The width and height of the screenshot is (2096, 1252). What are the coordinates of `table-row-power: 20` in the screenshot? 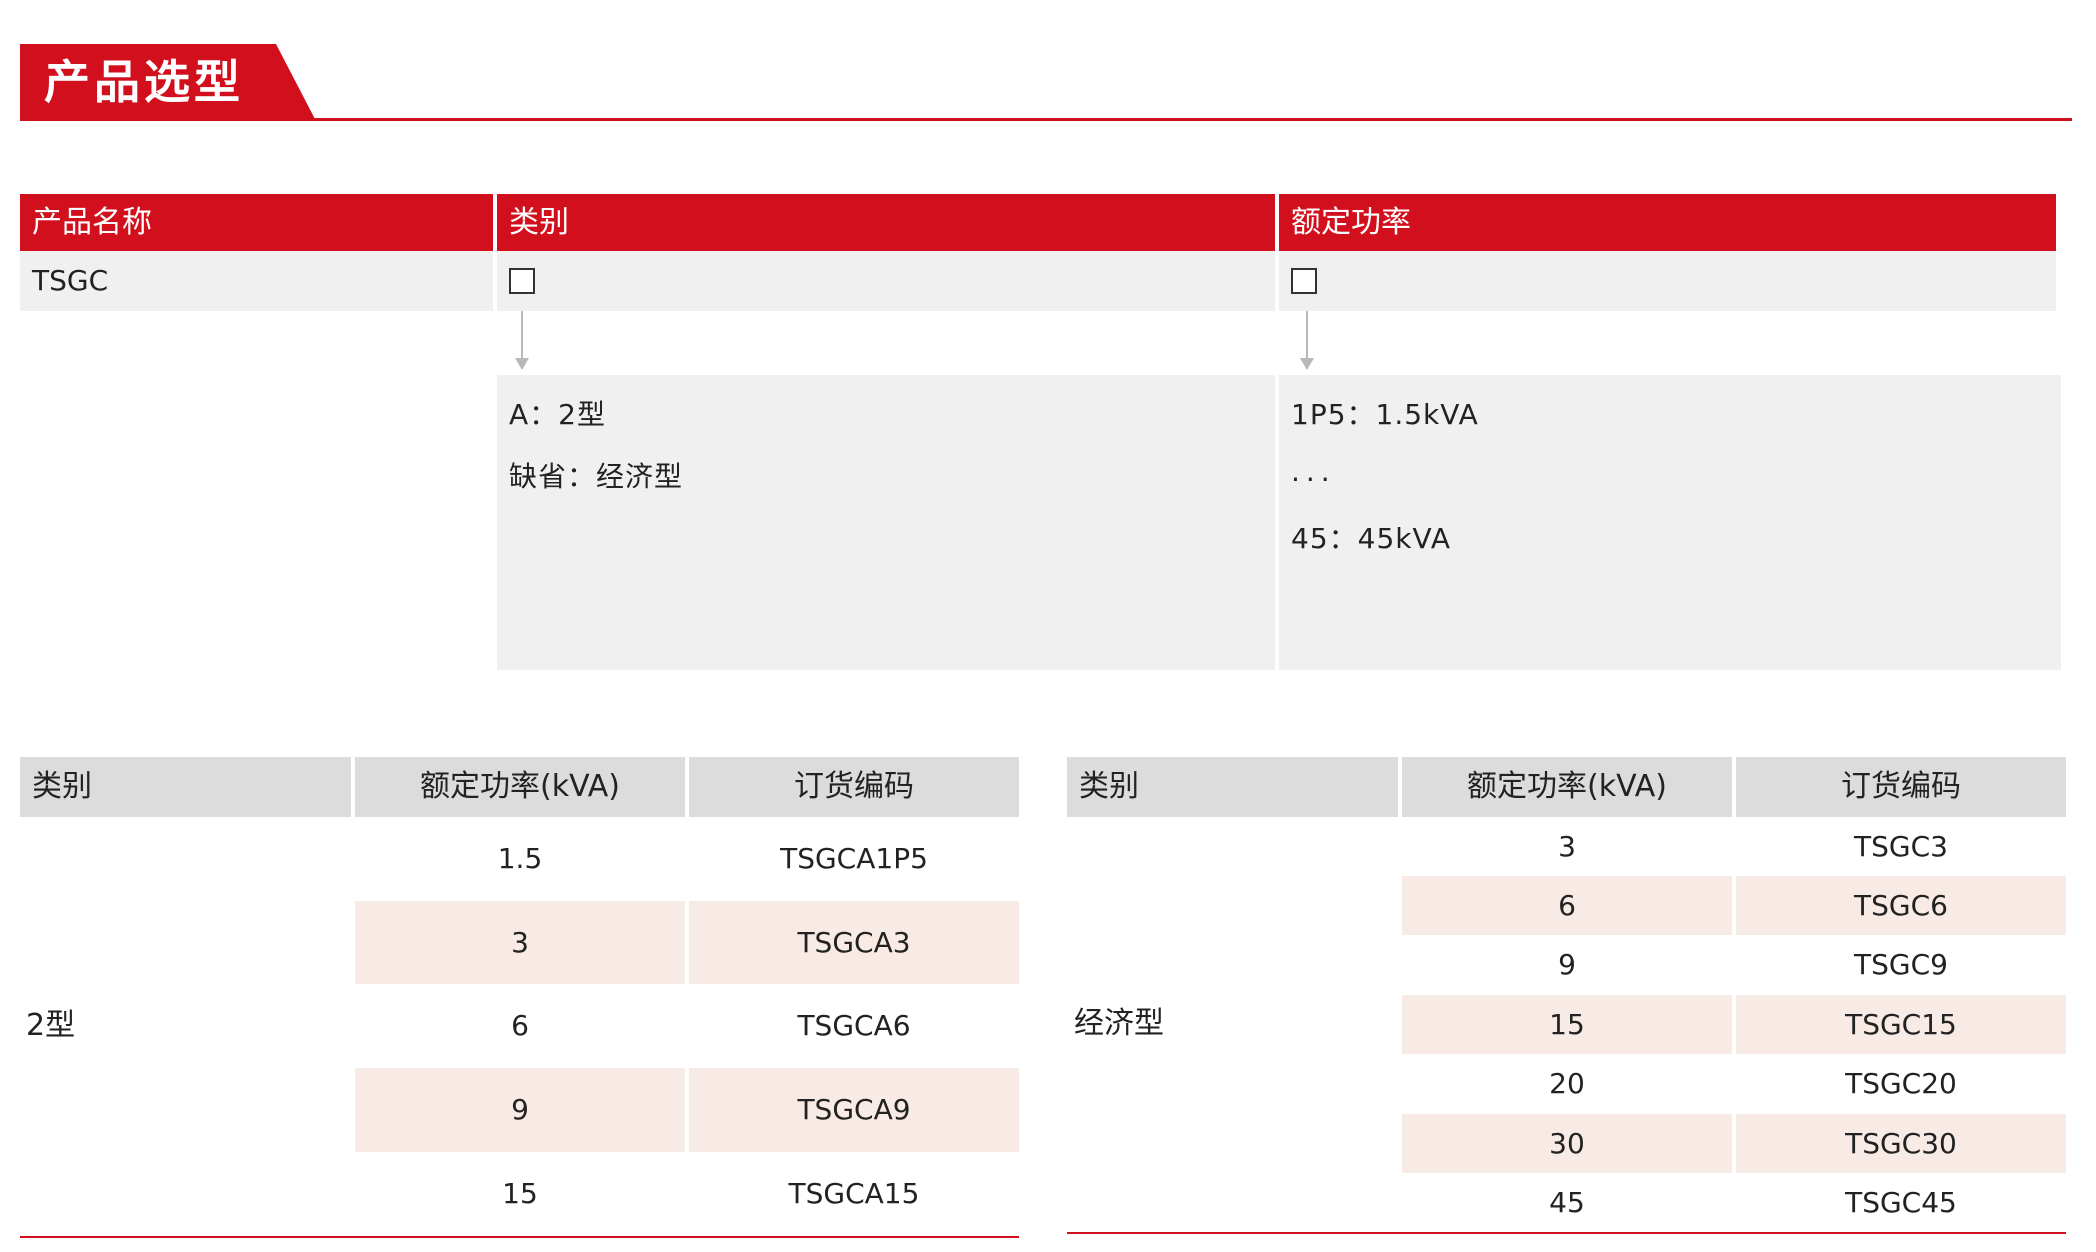 It's located at (1567, 1083).